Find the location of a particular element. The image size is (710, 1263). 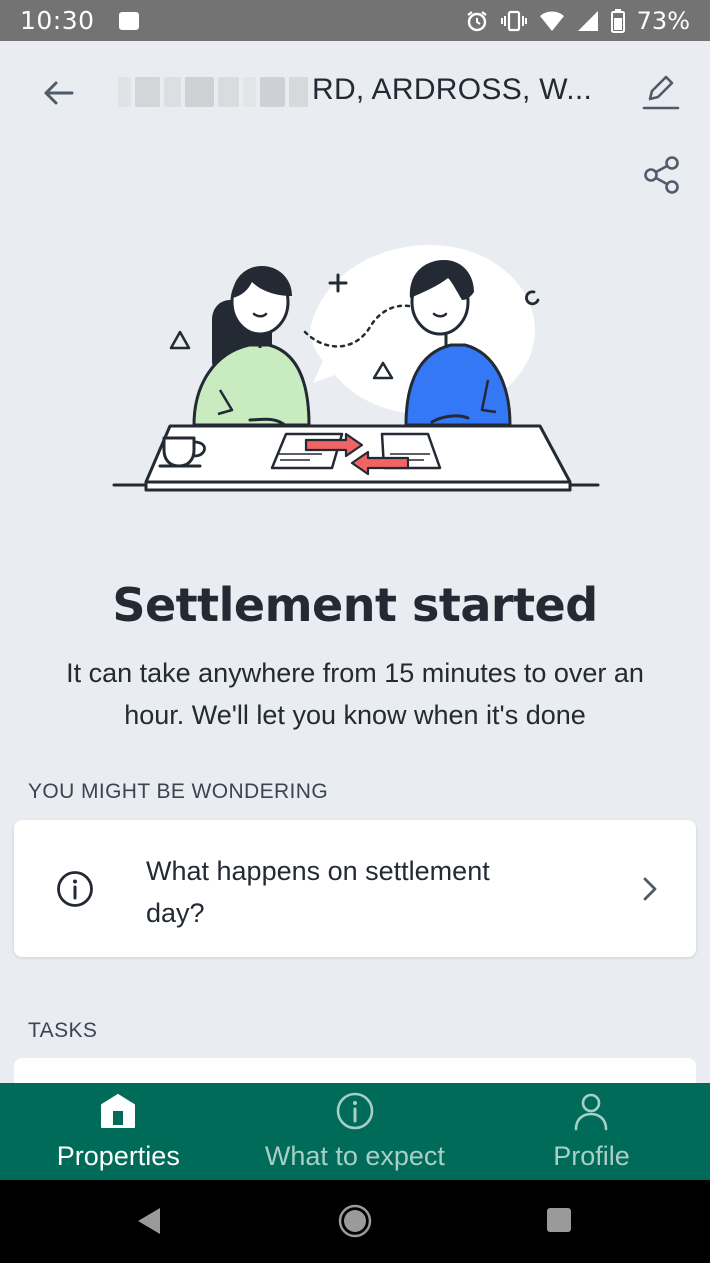

status-time: 10:30 is located at coordinates (57, 20).